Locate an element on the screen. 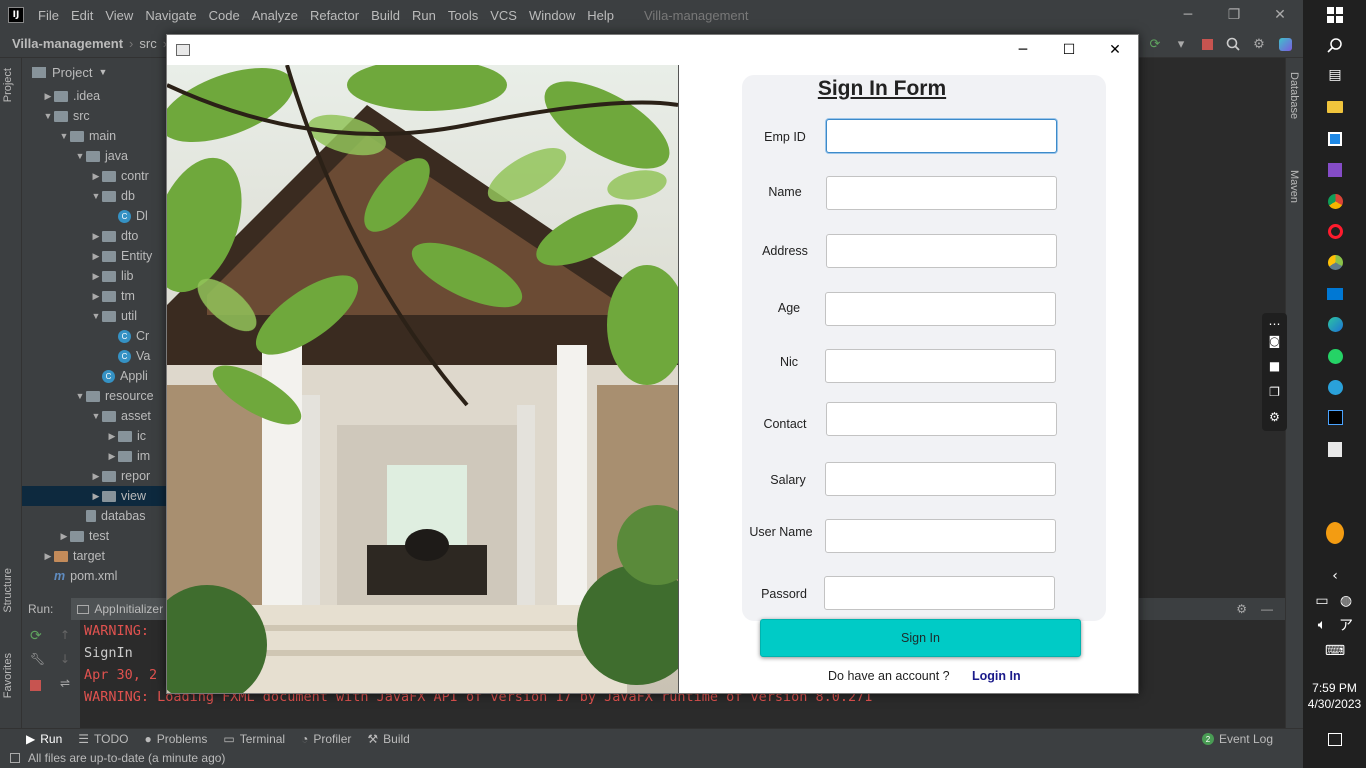 This screenshot has height=768, width=1366. tree-item: ▶ ic is located at coordinates (95, 436).